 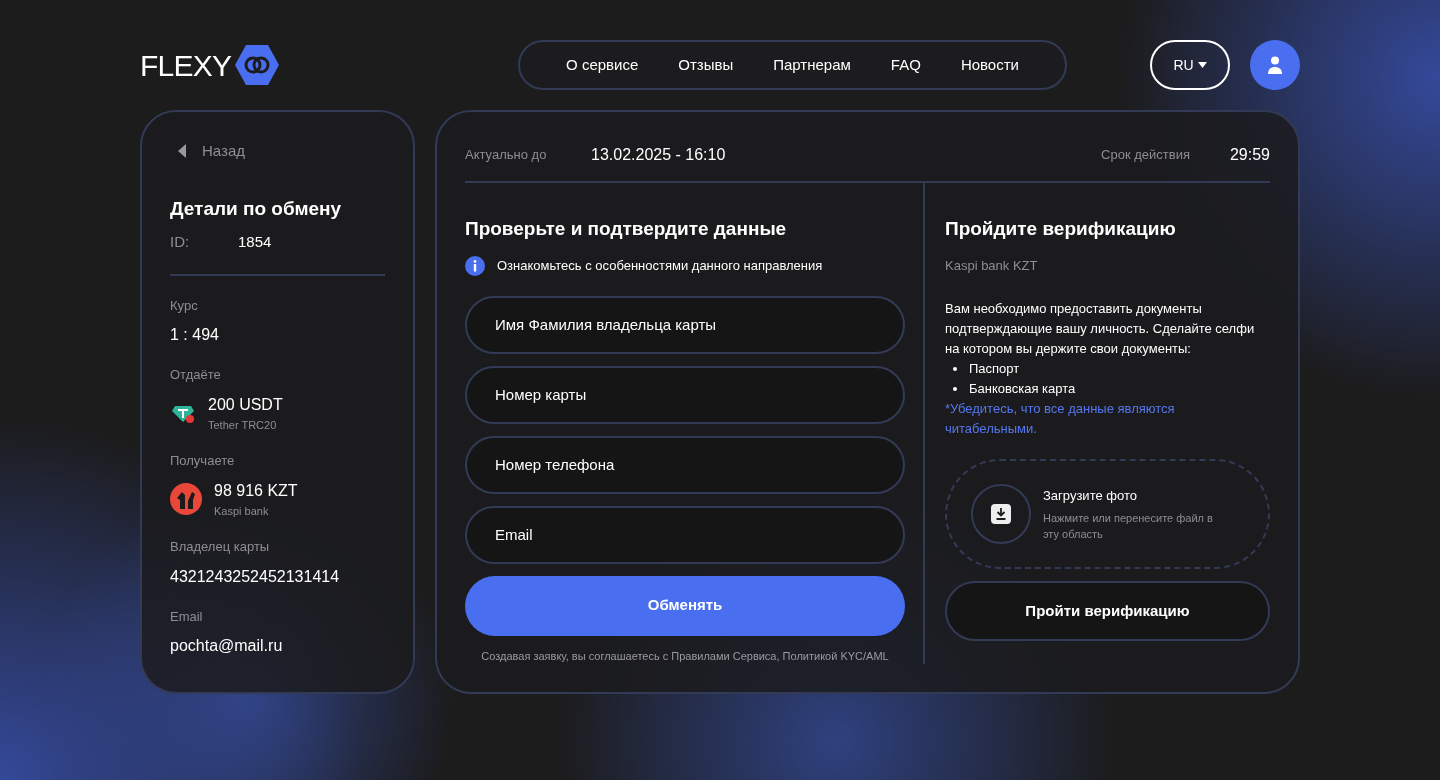 What do you see at coordinates (211, 151) in the screenshot?
I see `back-button: Назад` at bounding box center [211, 151].